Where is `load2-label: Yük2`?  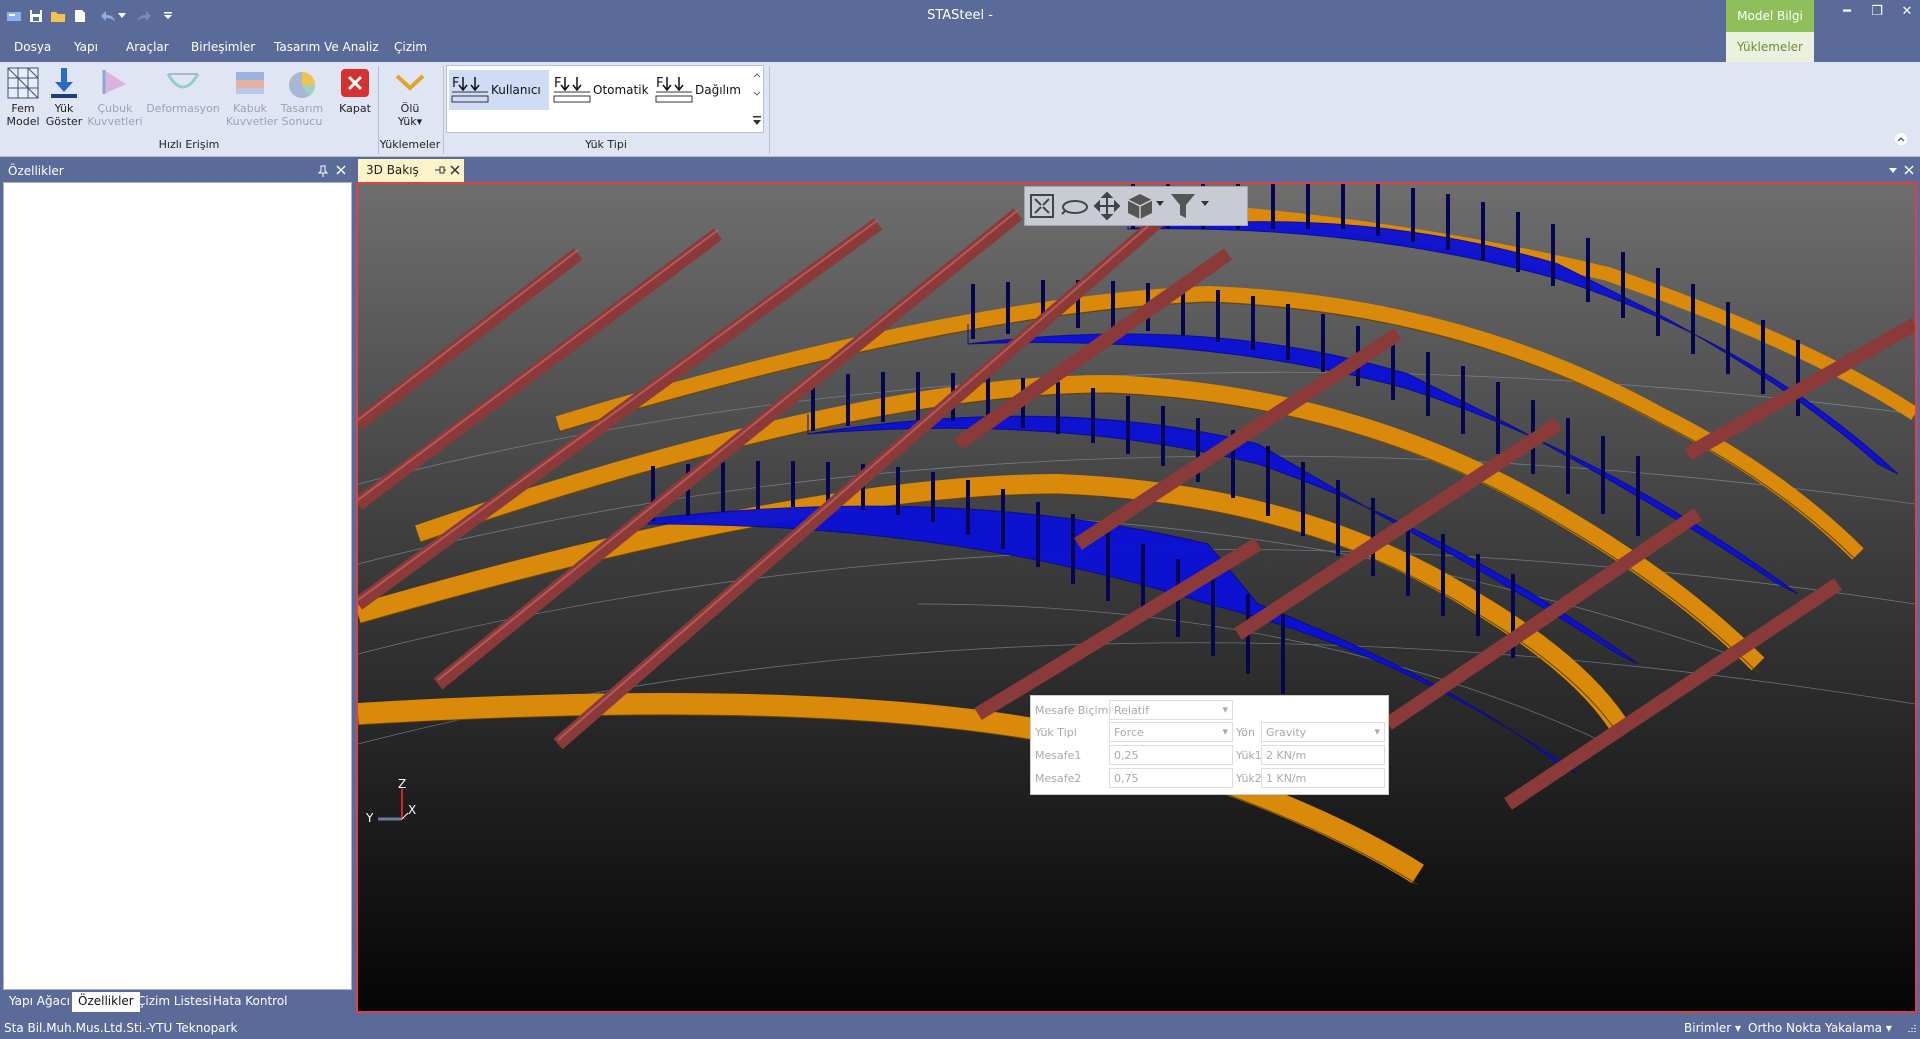 load2-label: Yük2 is located at coordinates (1249, 778).